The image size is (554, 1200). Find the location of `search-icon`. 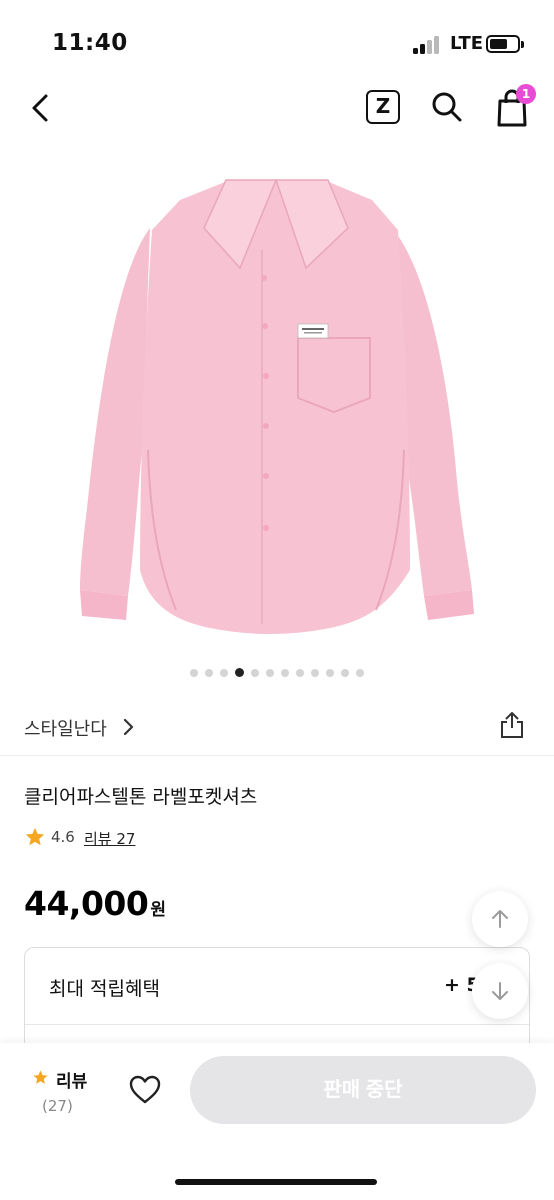

search-icon is located at coordinates (447, 107).